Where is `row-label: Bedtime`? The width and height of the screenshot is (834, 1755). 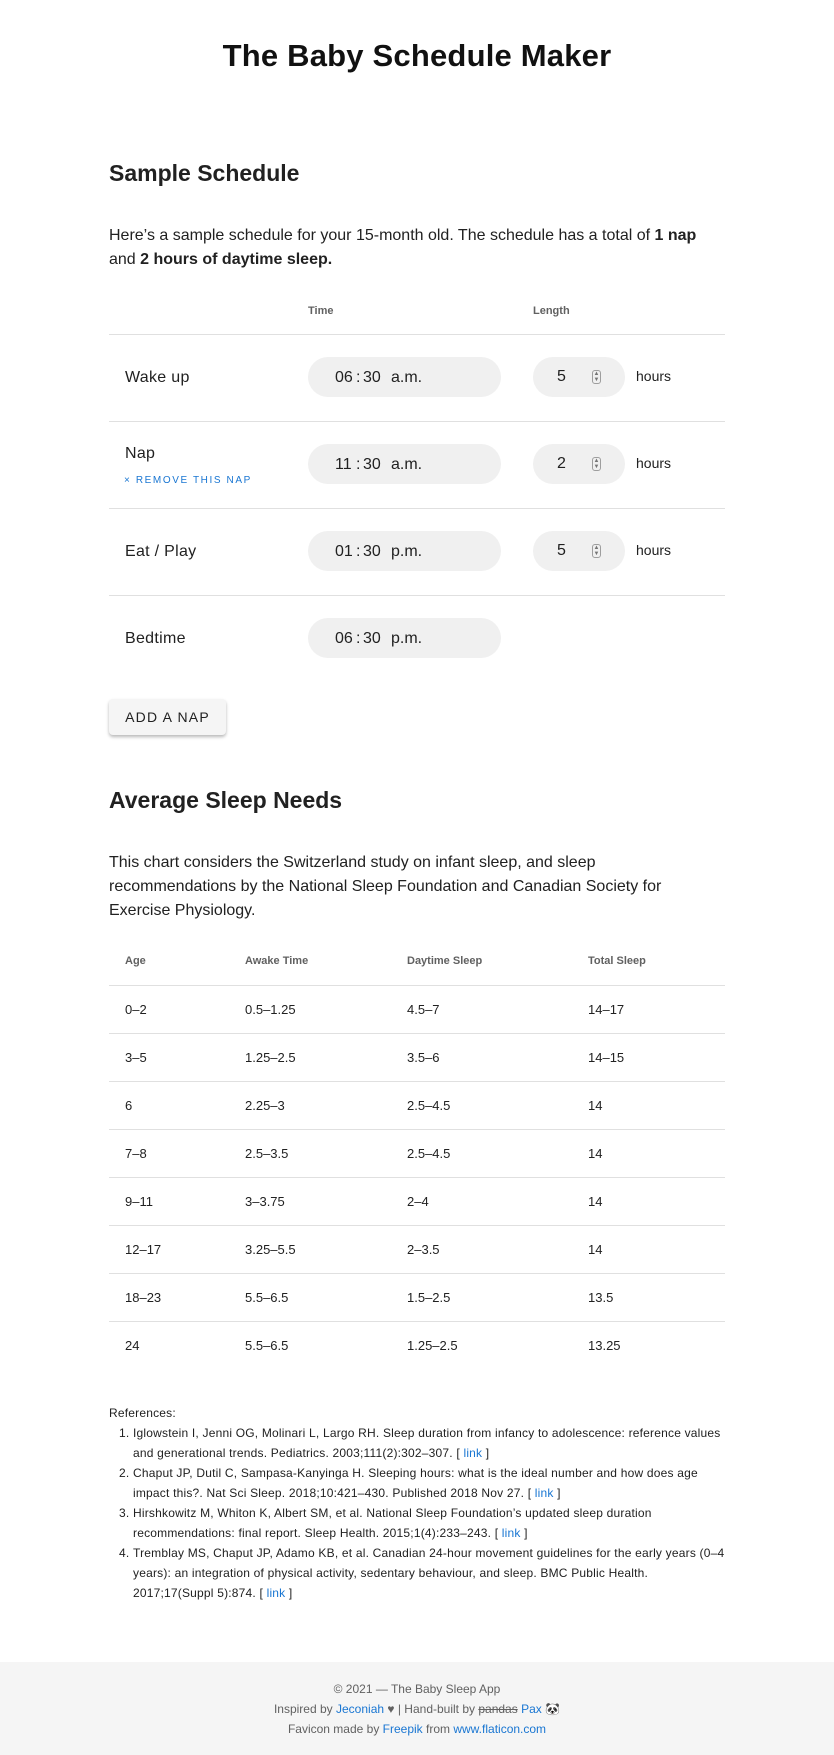
row-label: Bedtime is located at coordinates (155, 638).